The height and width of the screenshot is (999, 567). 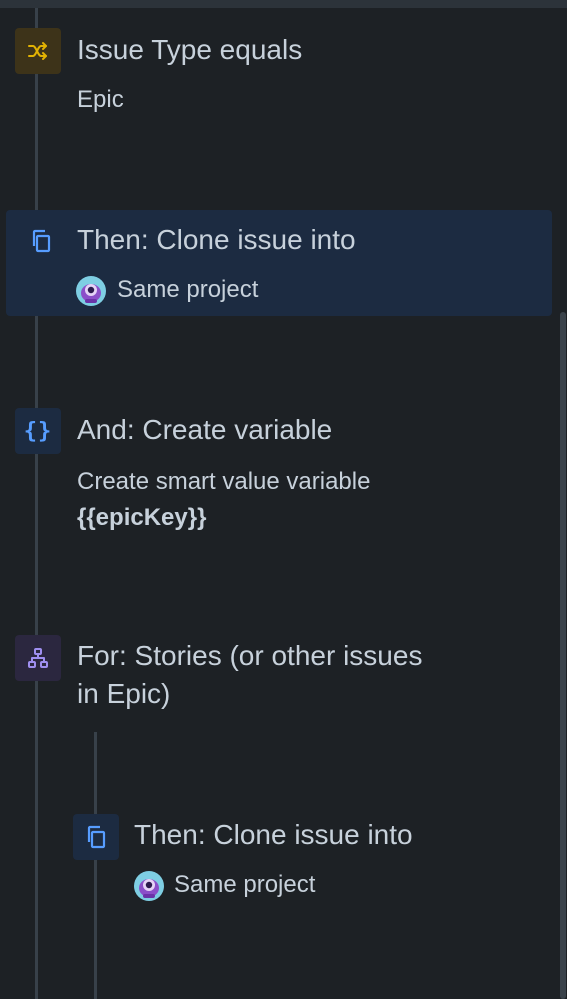 What do you see at coordinates (276, 677) in the screenshot?
I see `branch-step: For: Stories (or other issues in Epic)` at bounding box center [276, 677].